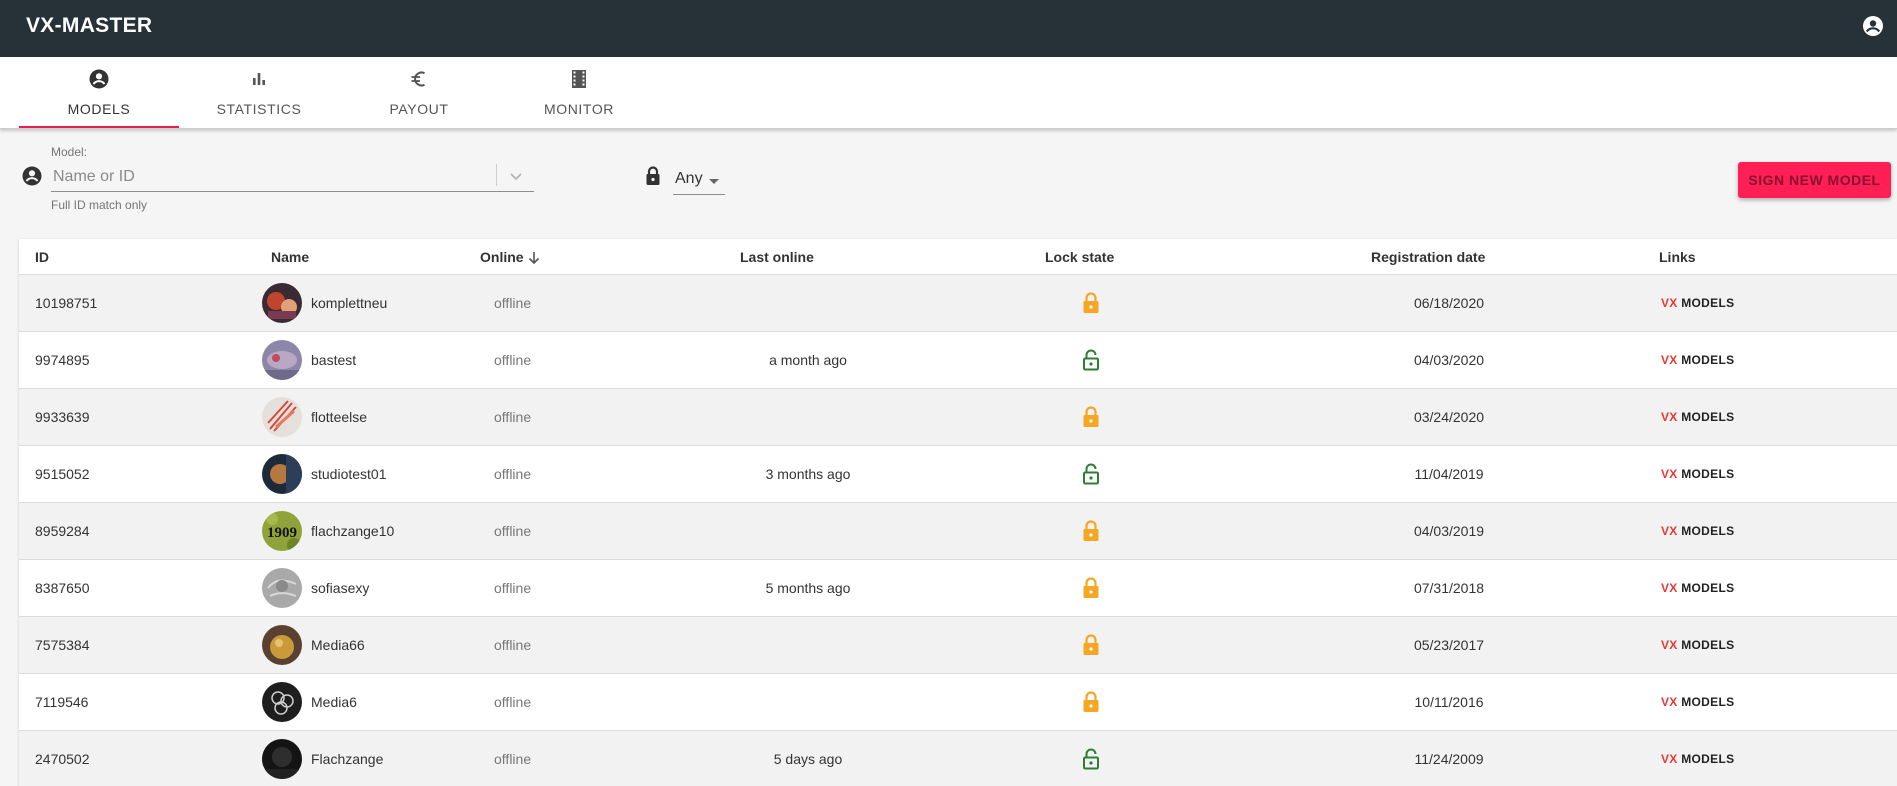  Describe the element at coordinates (579, 79) in the screenshot. I see `film-icon` at that location.